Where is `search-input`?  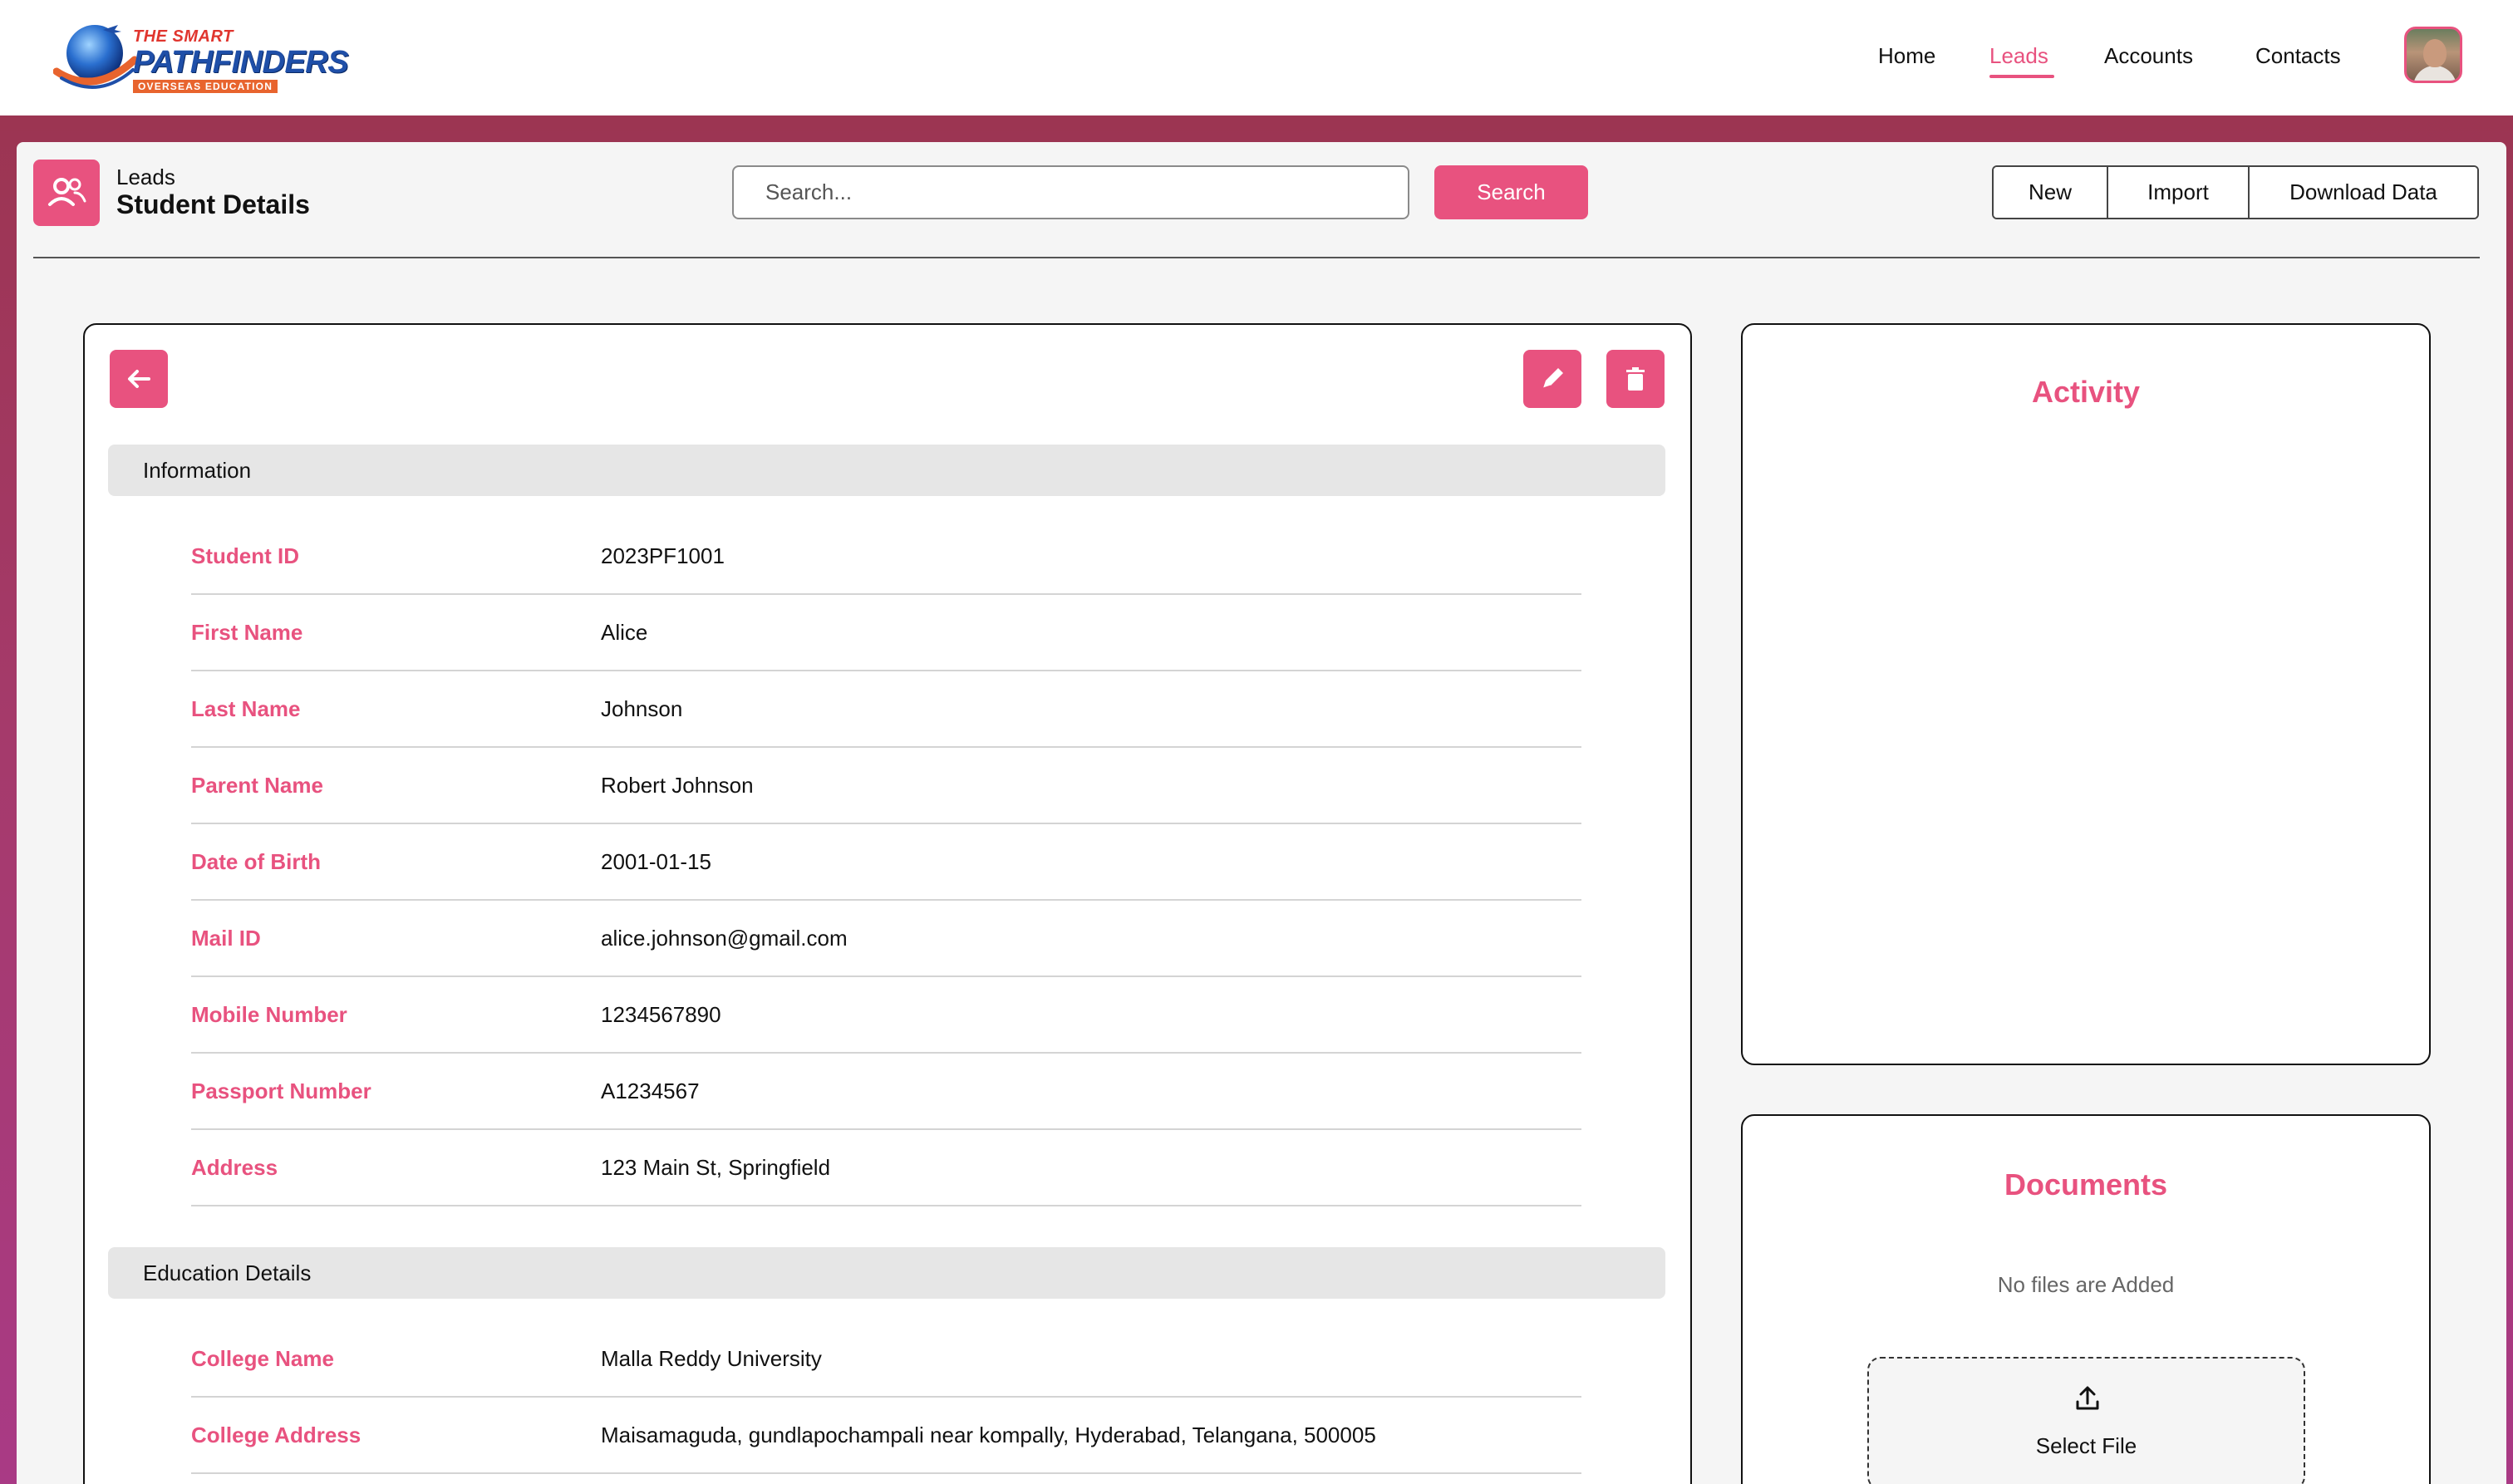
search-input is located at coordinates (1070, 192).